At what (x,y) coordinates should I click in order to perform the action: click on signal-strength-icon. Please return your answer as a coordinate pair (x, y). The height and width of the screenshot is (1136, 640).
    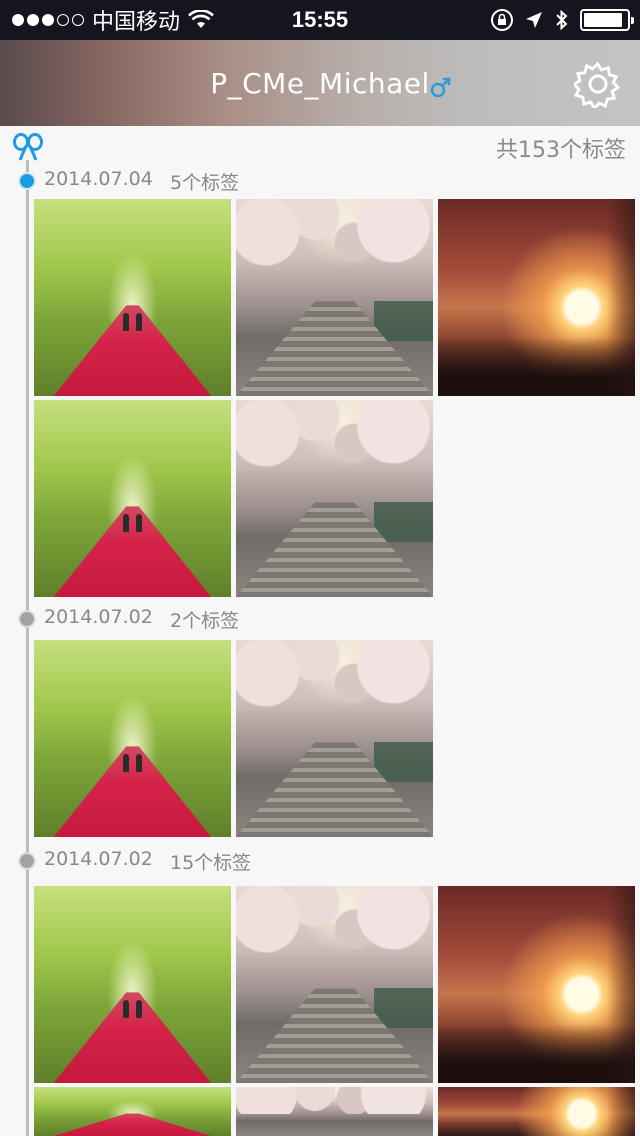
    Looking at the image, I should click on (48, 20).